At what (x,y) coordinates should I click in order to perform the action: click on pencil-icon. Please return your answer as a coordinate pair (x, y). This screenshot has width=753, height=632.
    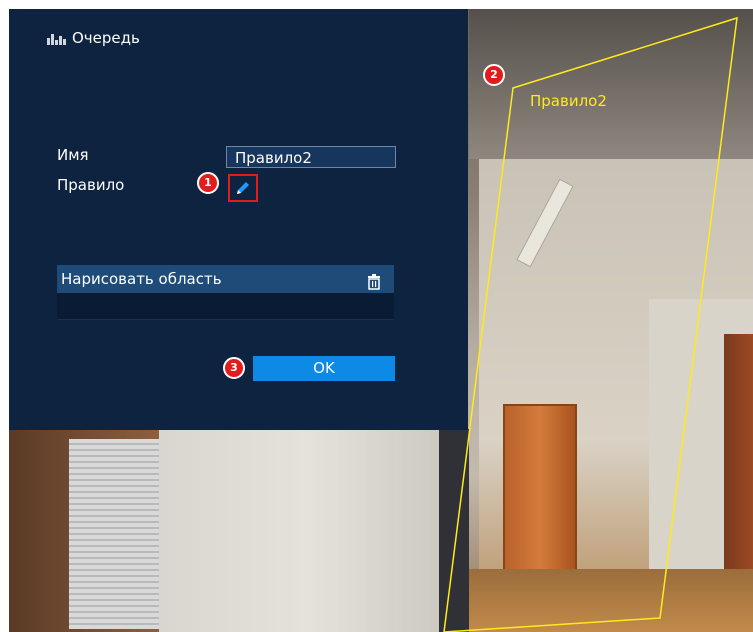
    Looking at the image, I should click on (243, 188).